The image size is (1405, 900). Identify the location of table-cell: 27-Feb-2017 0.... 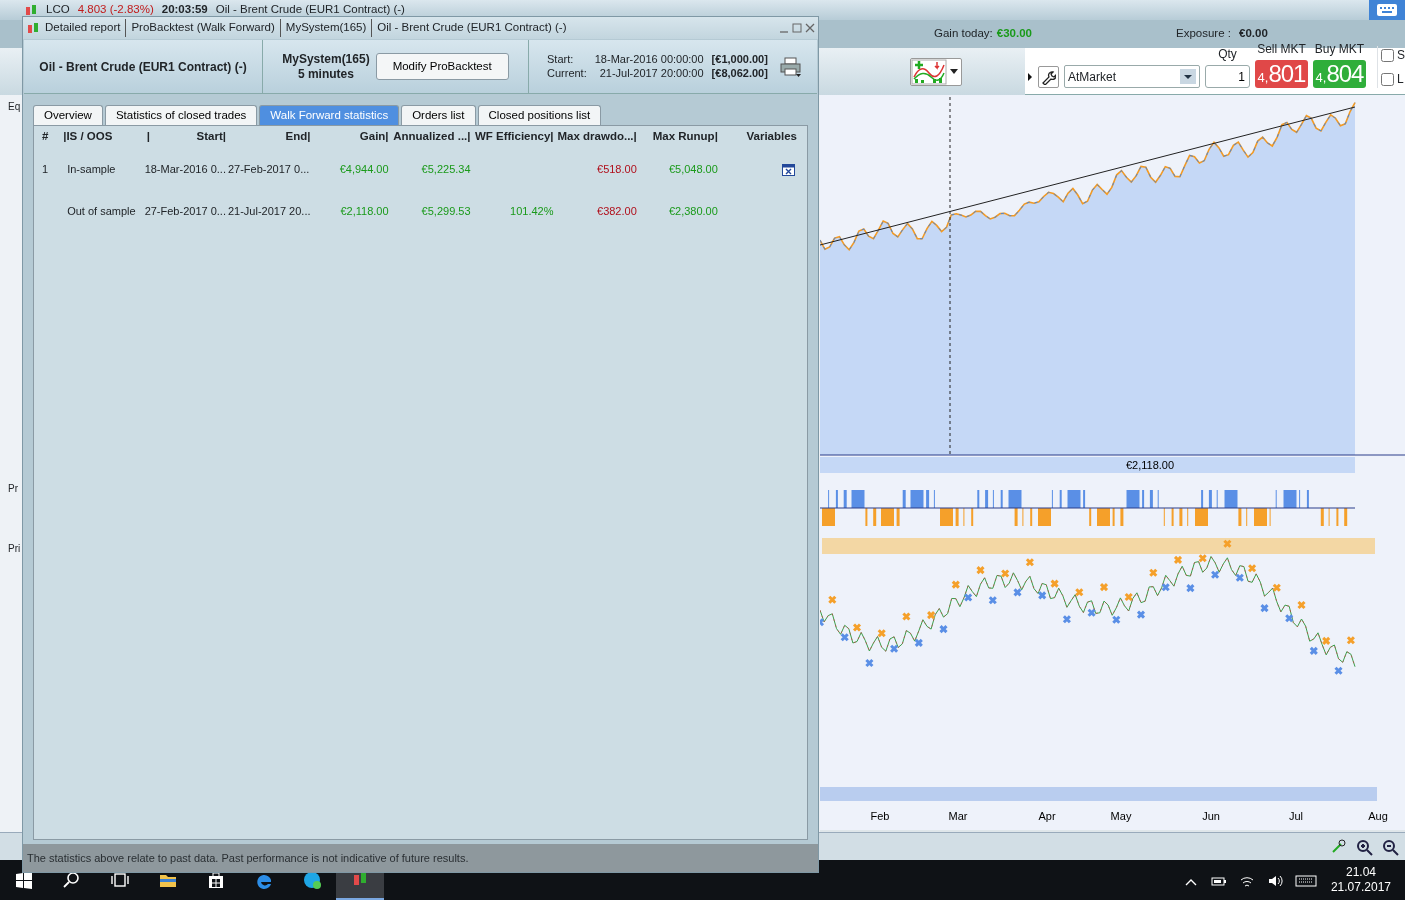
(186, 211).